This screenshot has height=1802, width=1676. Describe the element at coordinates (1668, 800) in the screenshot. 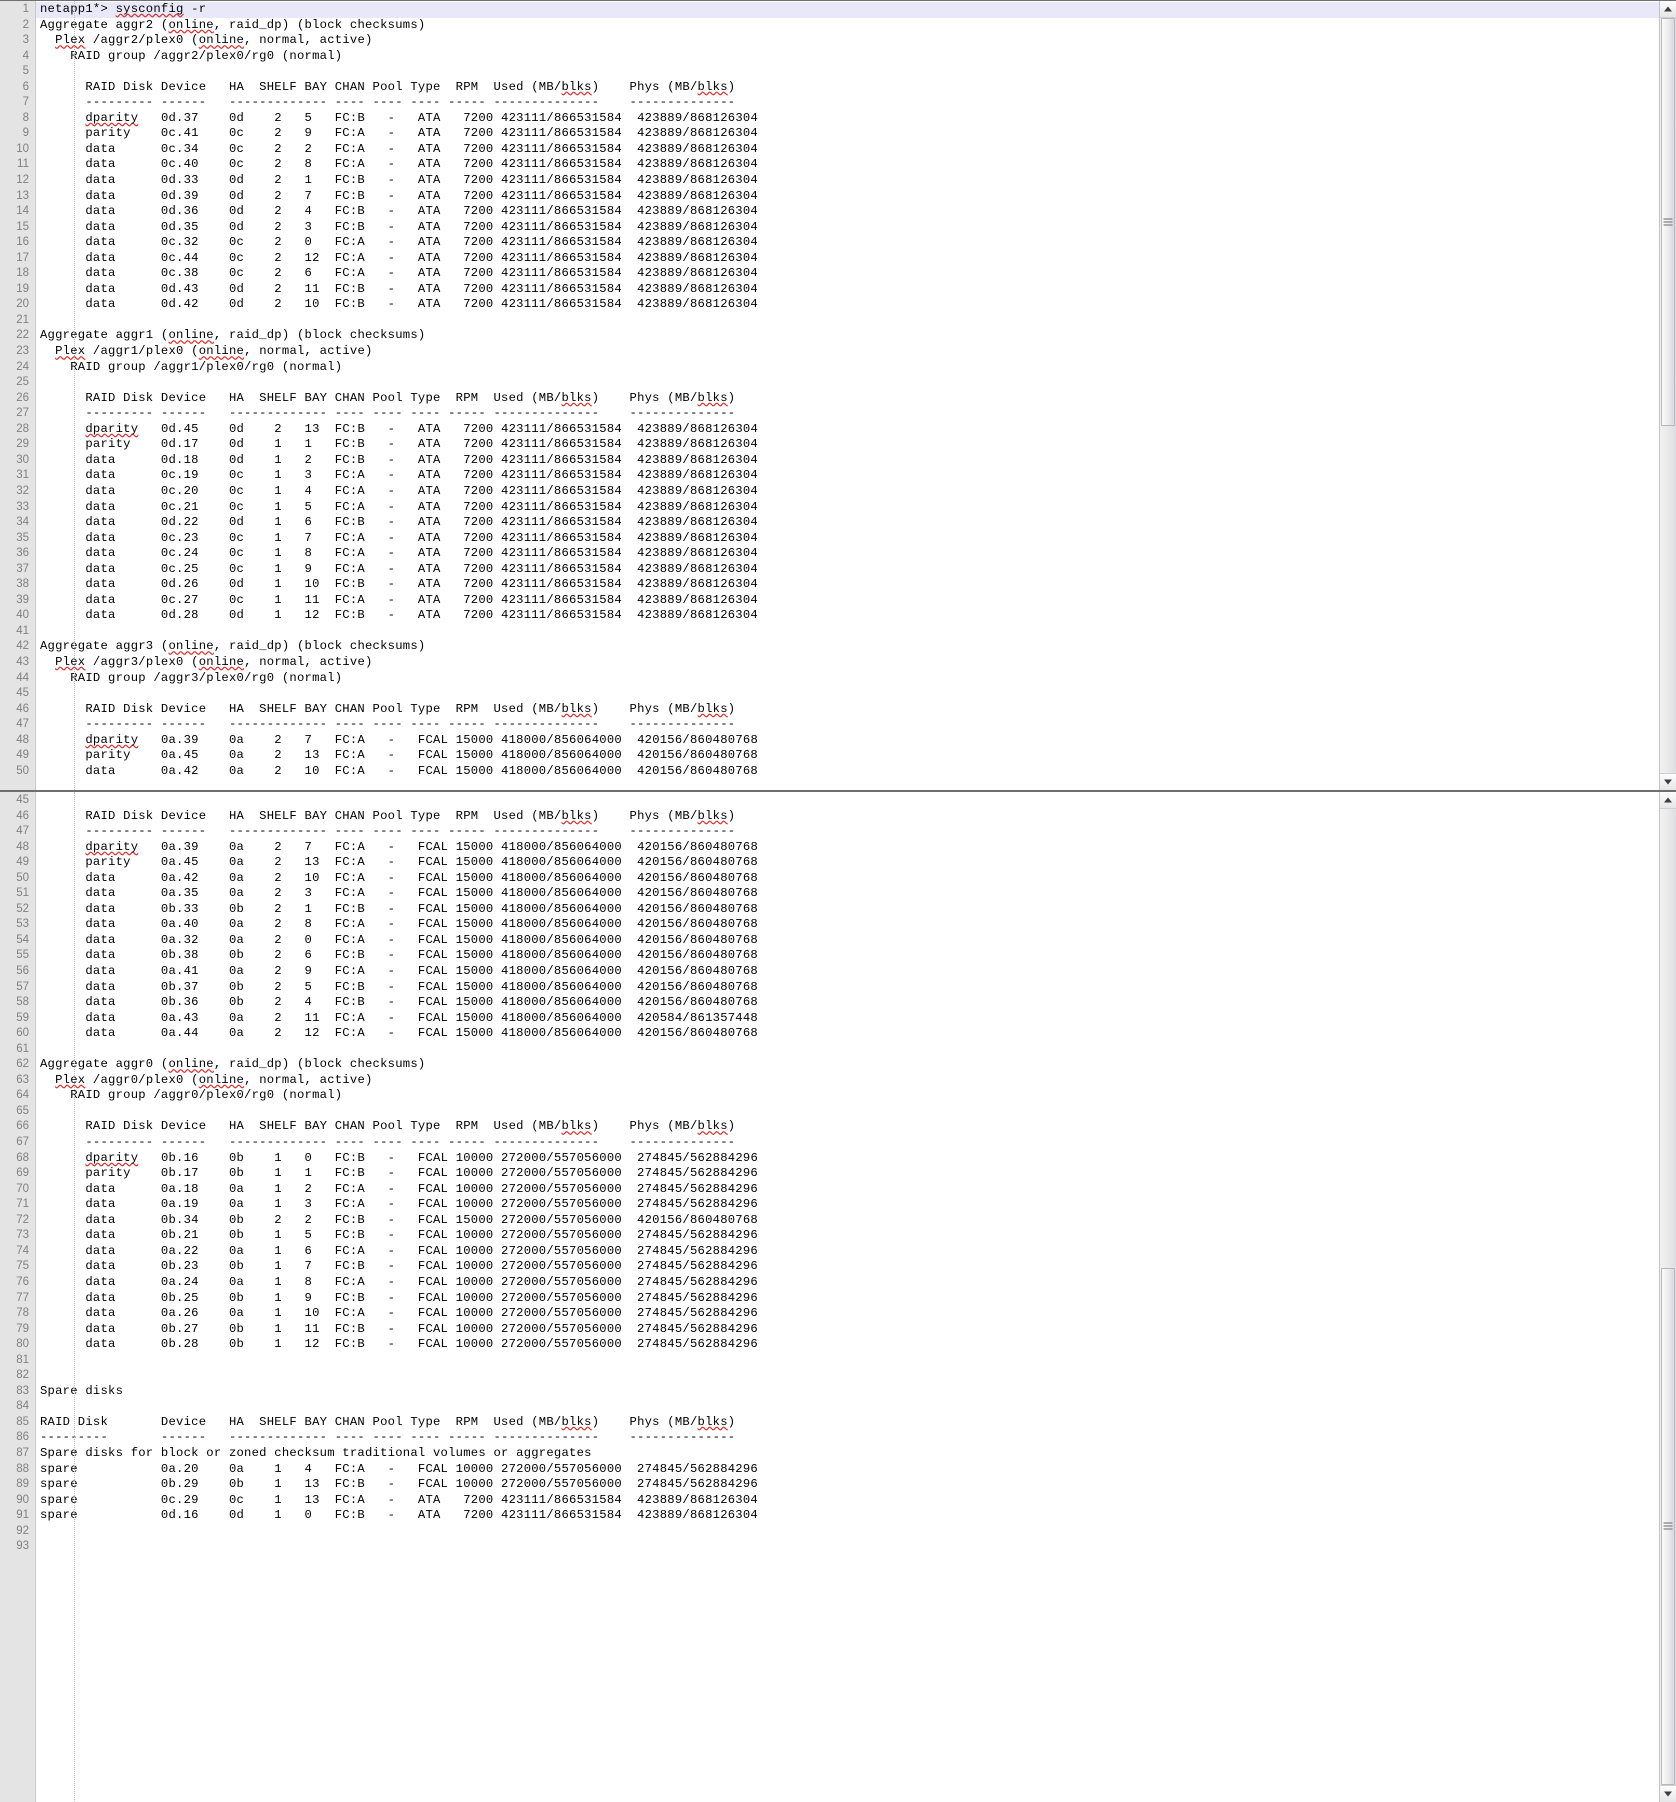

I see `scroll-up-button-bottom` at that location.